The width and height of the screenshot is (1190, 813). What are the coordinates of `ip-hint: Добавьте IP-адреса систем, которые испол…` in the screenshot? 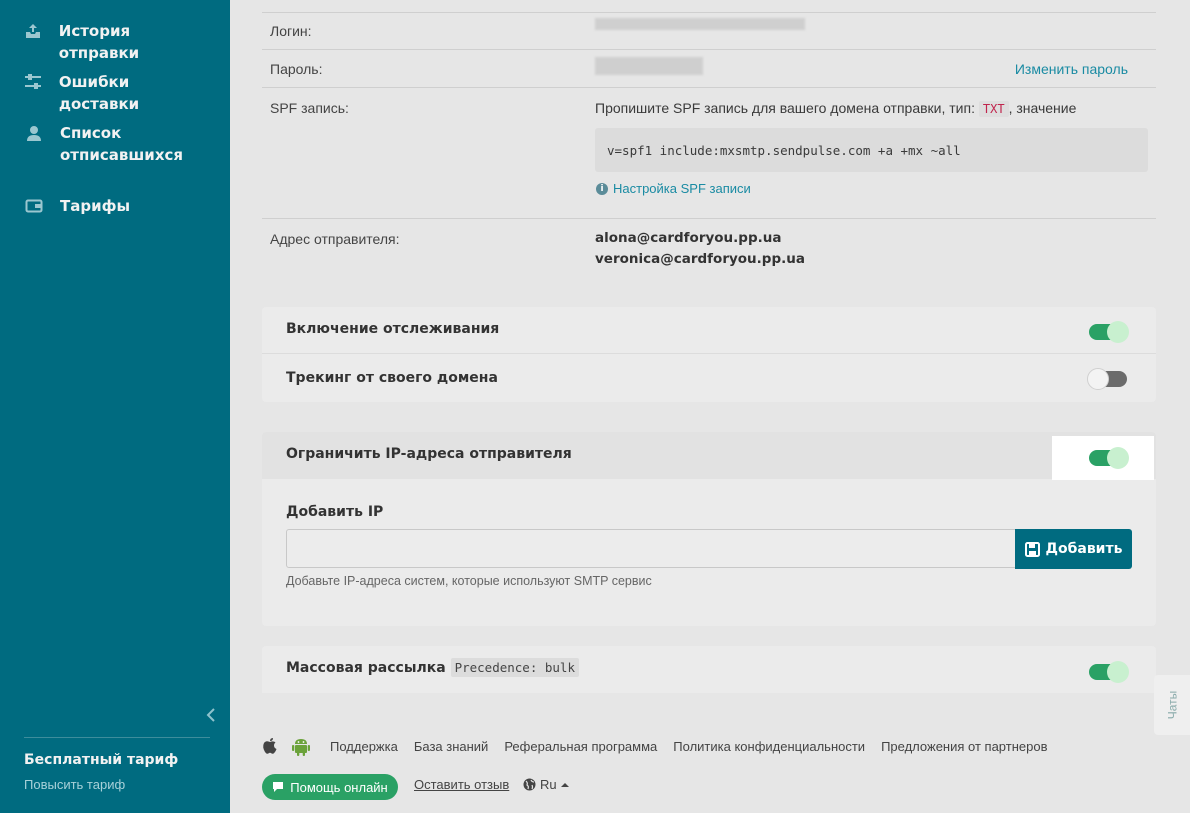 It's located at (469, 581).